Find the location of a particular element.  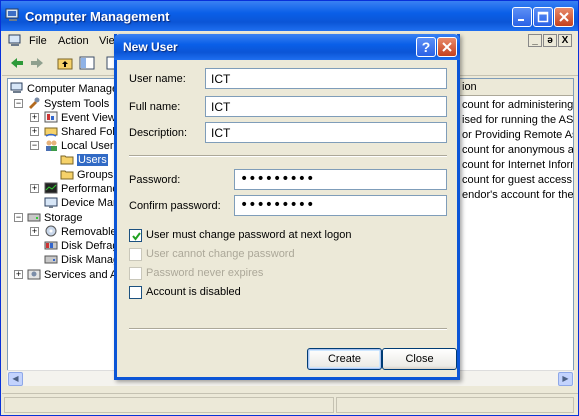

device-manager-icon is located at coordinates (51, 202).